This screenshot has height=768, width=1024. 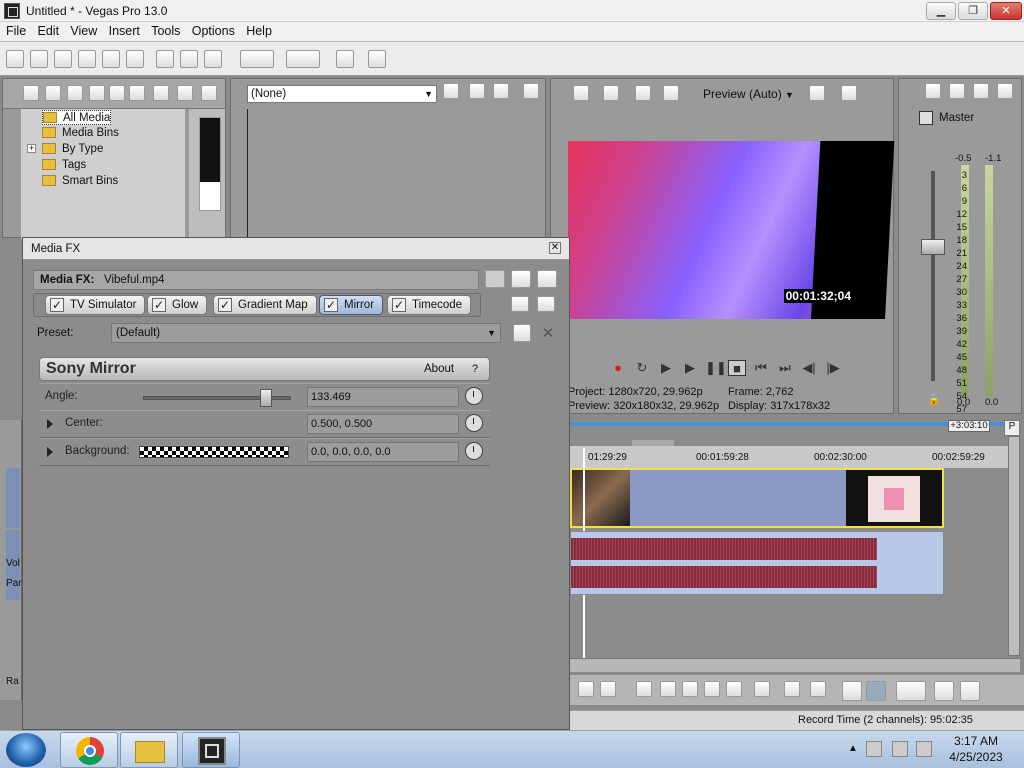 I want to click on new-icon, so click(x=15, y=59).